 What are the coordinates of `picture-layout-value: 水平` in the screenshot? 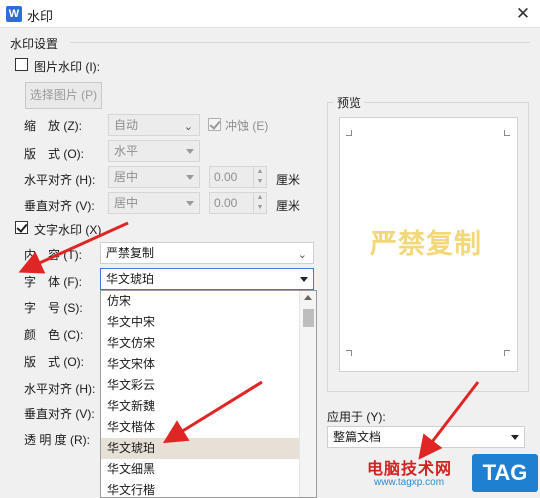 It's located at (126, 151).